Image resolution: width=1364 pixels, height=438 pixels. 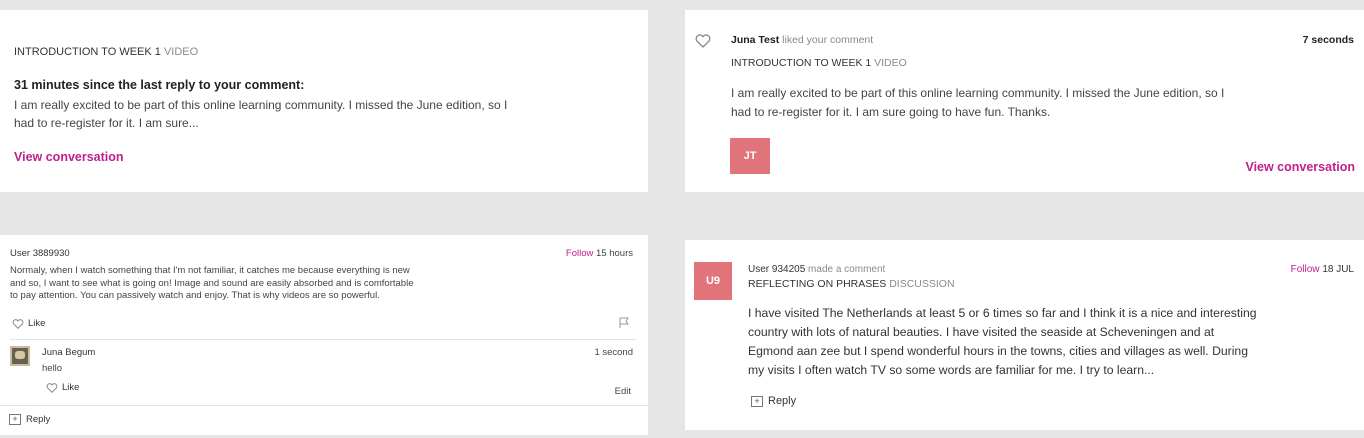 I want to click on activity-text: made a comment, so click(x=847, y=269).